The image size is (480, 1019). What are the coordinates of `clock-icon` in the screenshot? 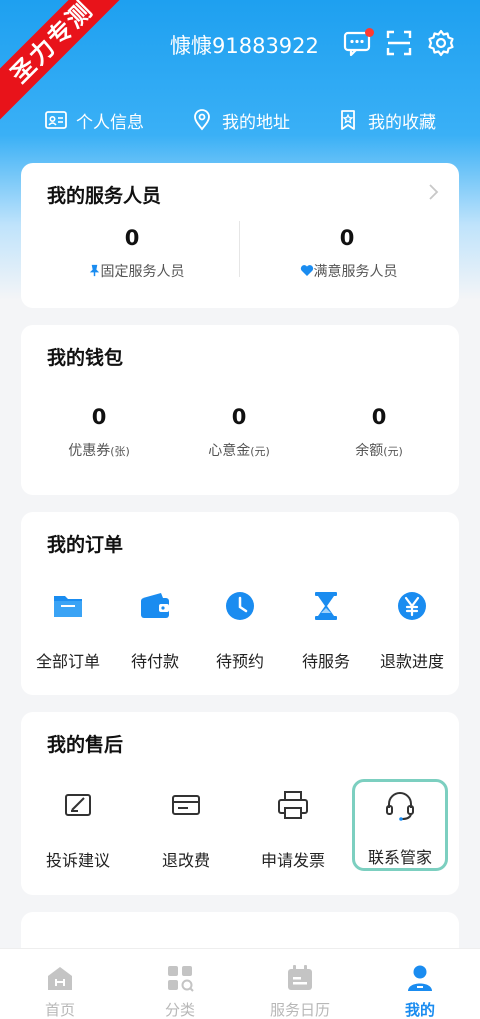 It's located at (240, 606).